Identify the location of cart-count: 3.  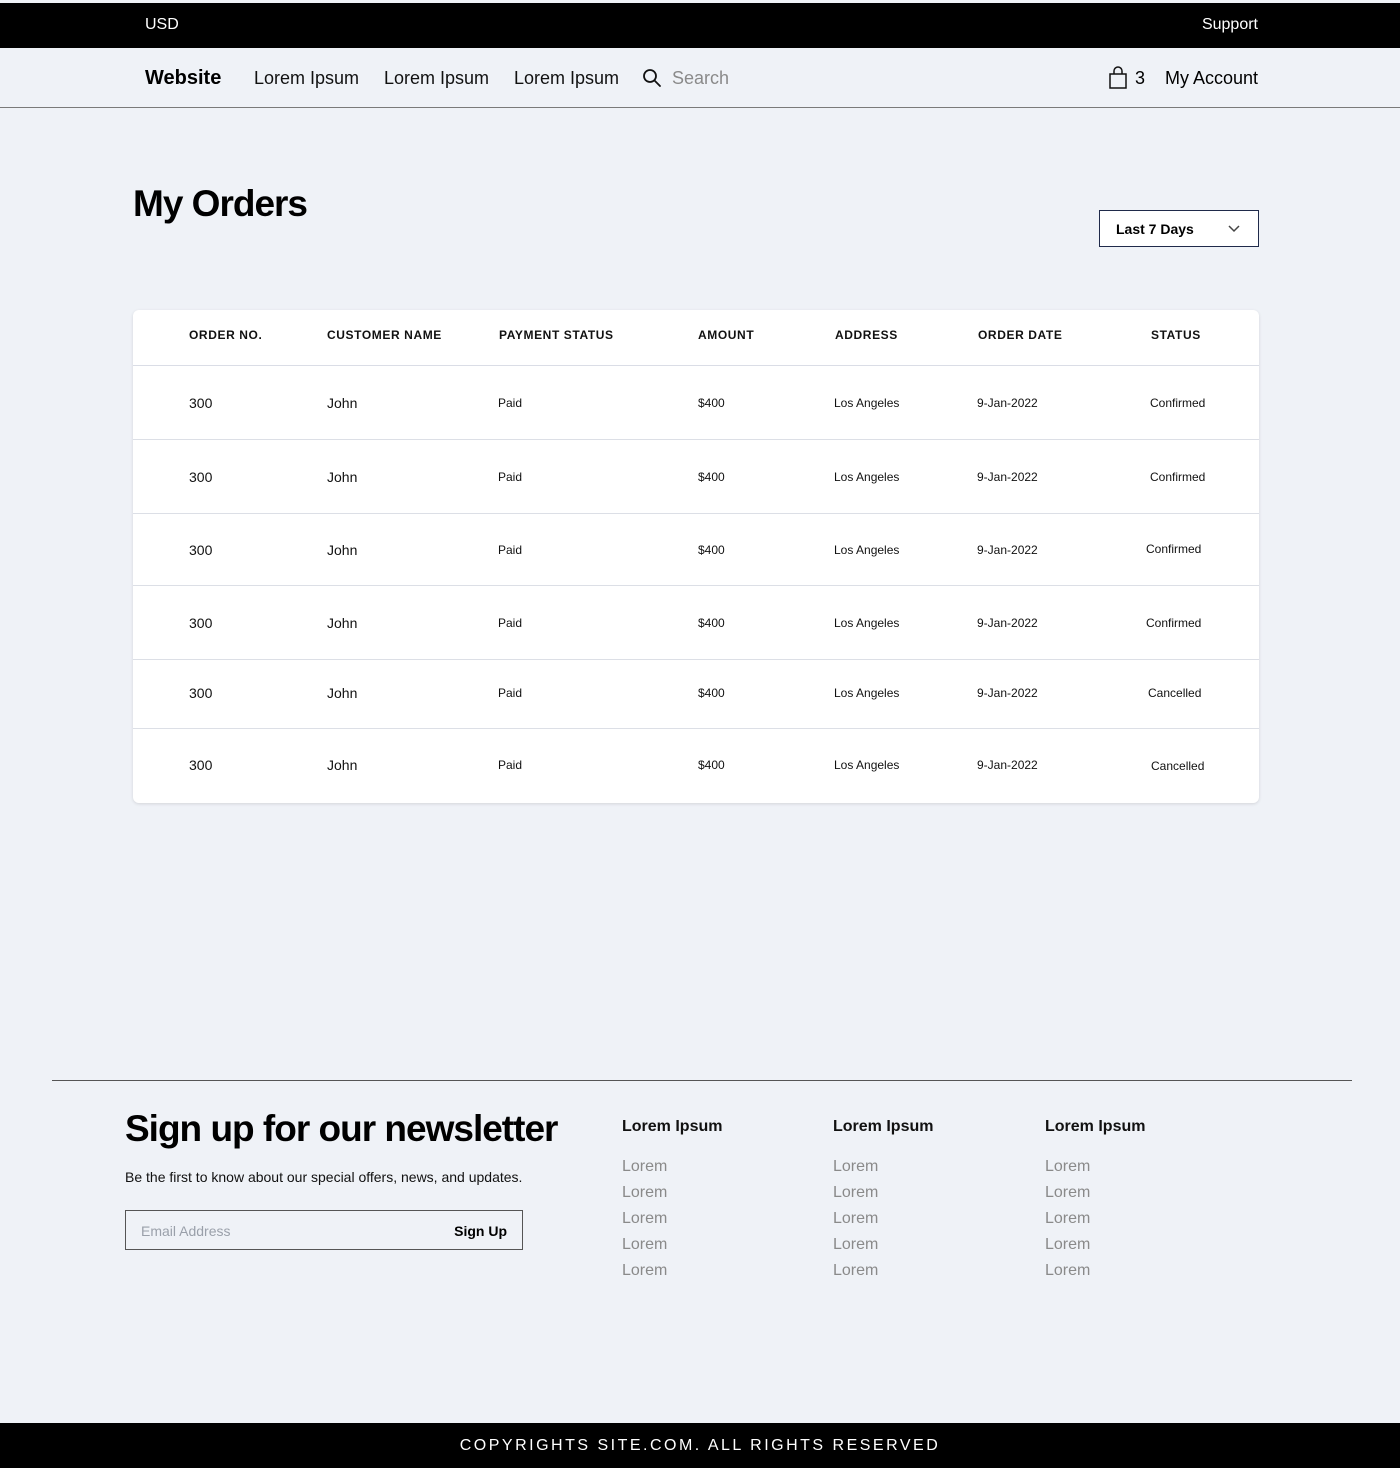
(1140, 78).